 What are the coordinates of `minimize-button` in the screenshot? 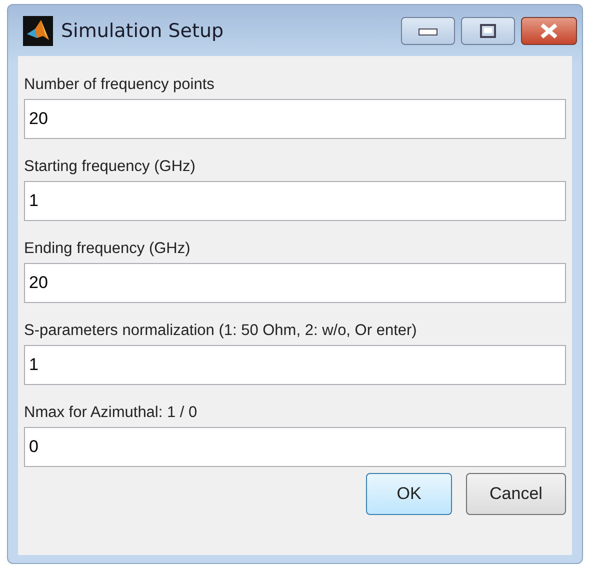 It's located at (428, 30).